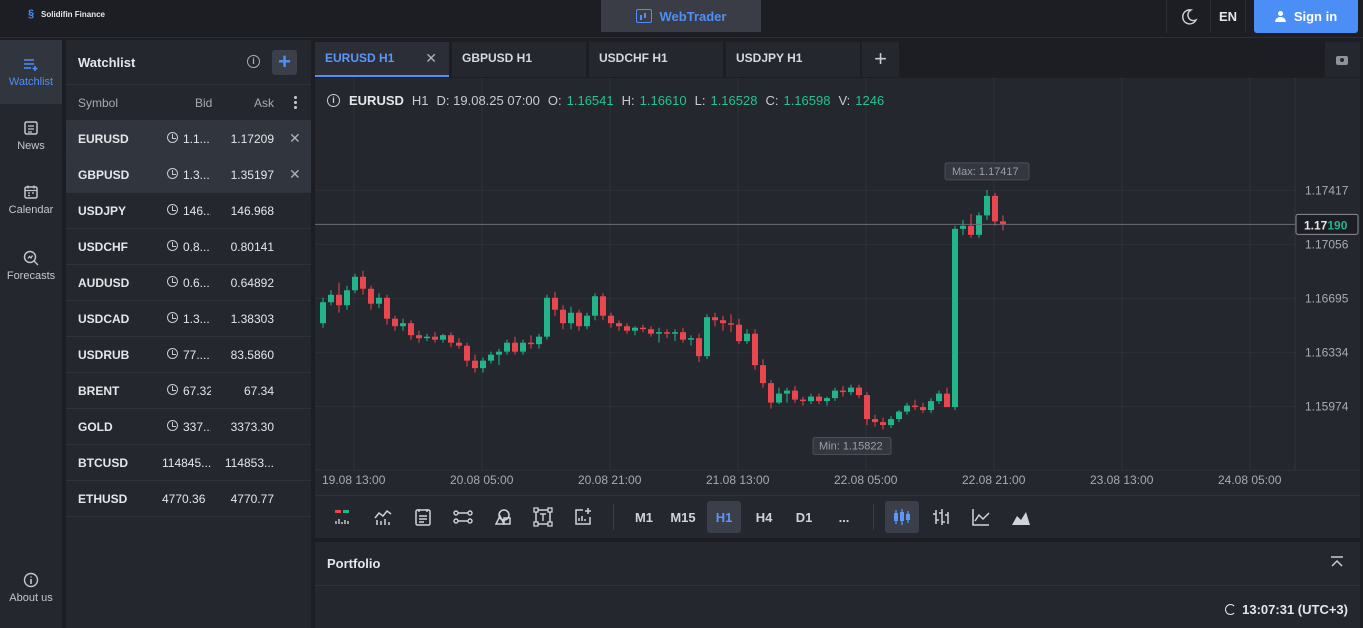 This screenshot has height=628, width=1363. What do you see at coordinates (681, 16) in the screenshot?
I see `webtrader-tab: WebTrader` at bounding box center [681, 16].